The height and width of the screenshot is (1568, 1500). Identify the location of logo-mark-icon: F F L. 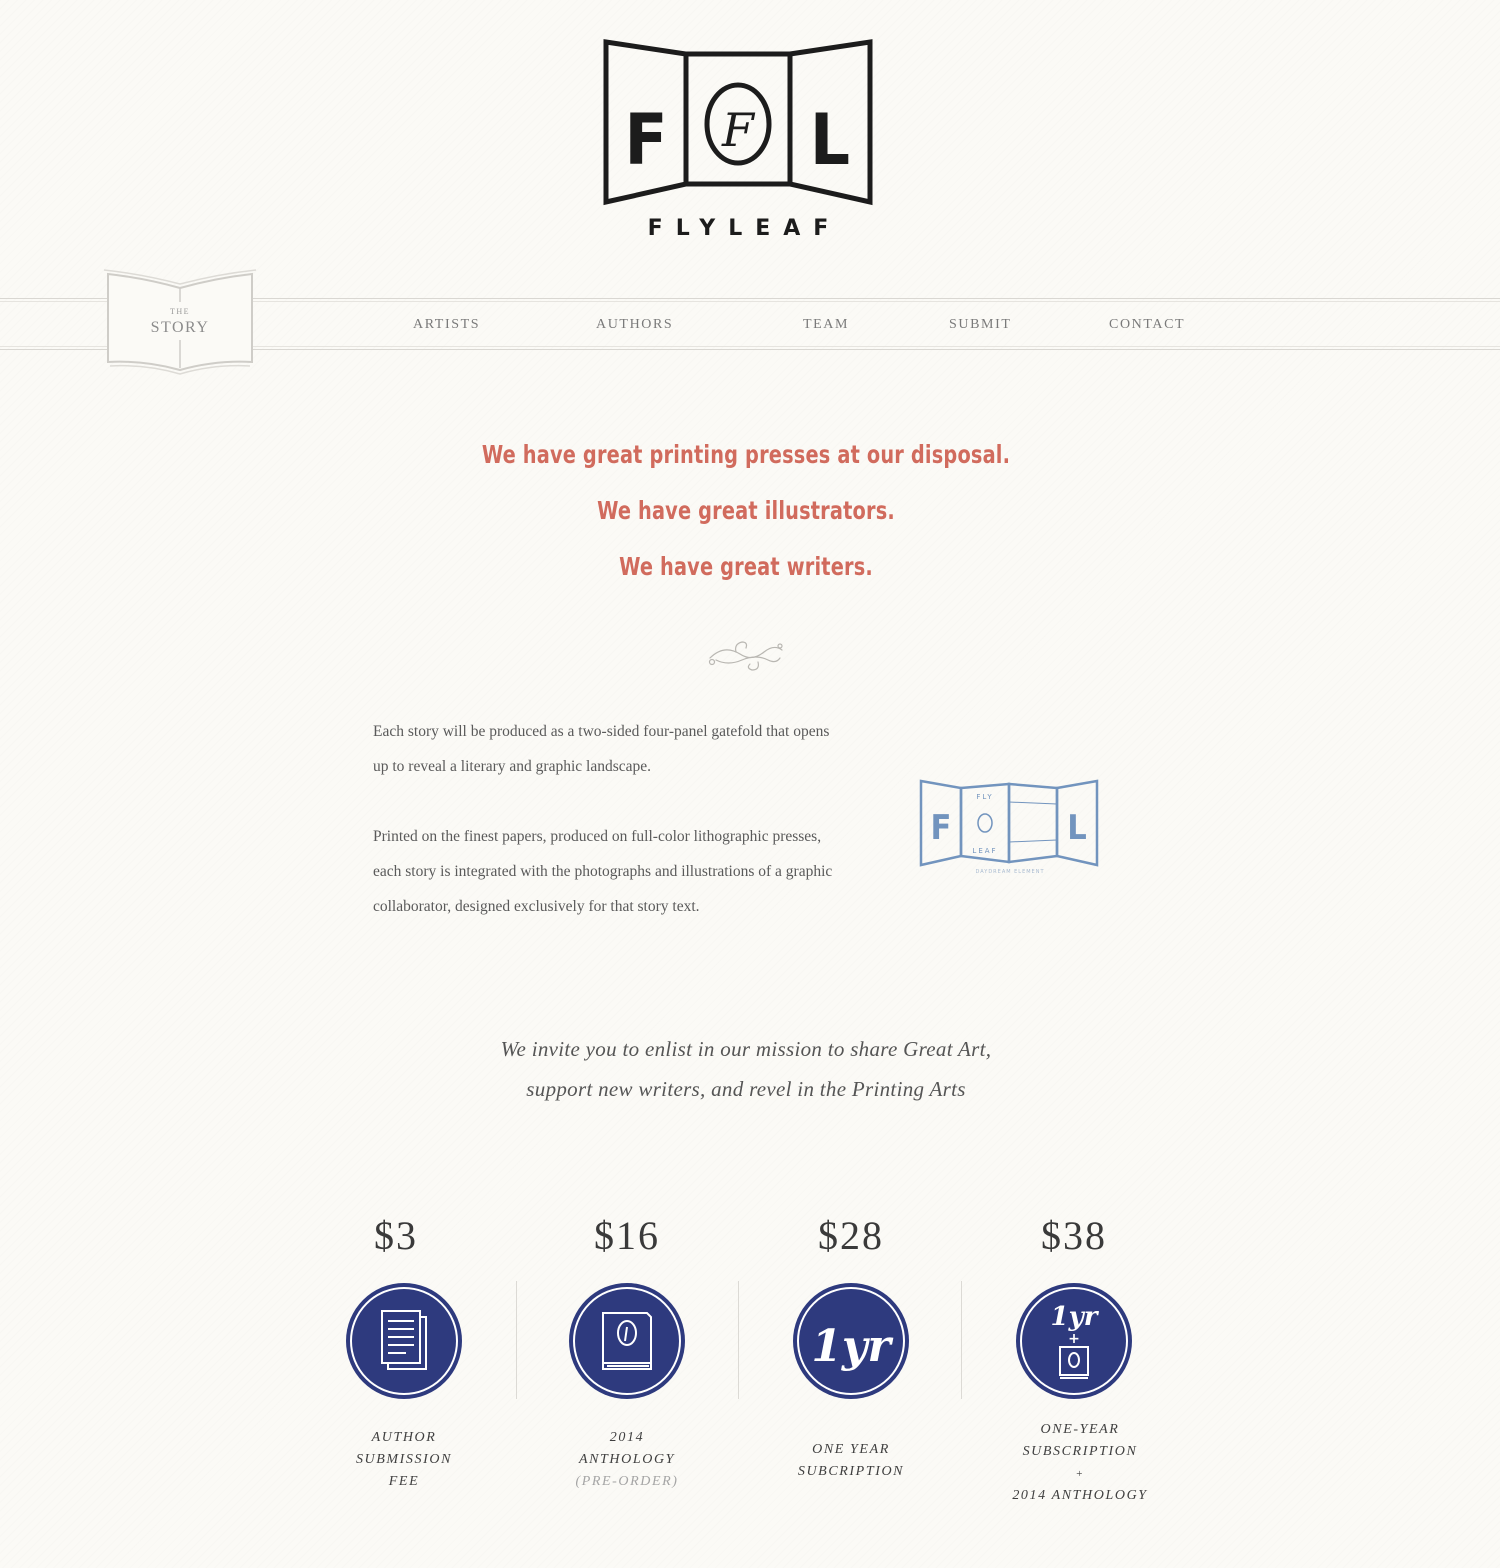
(738, 122).